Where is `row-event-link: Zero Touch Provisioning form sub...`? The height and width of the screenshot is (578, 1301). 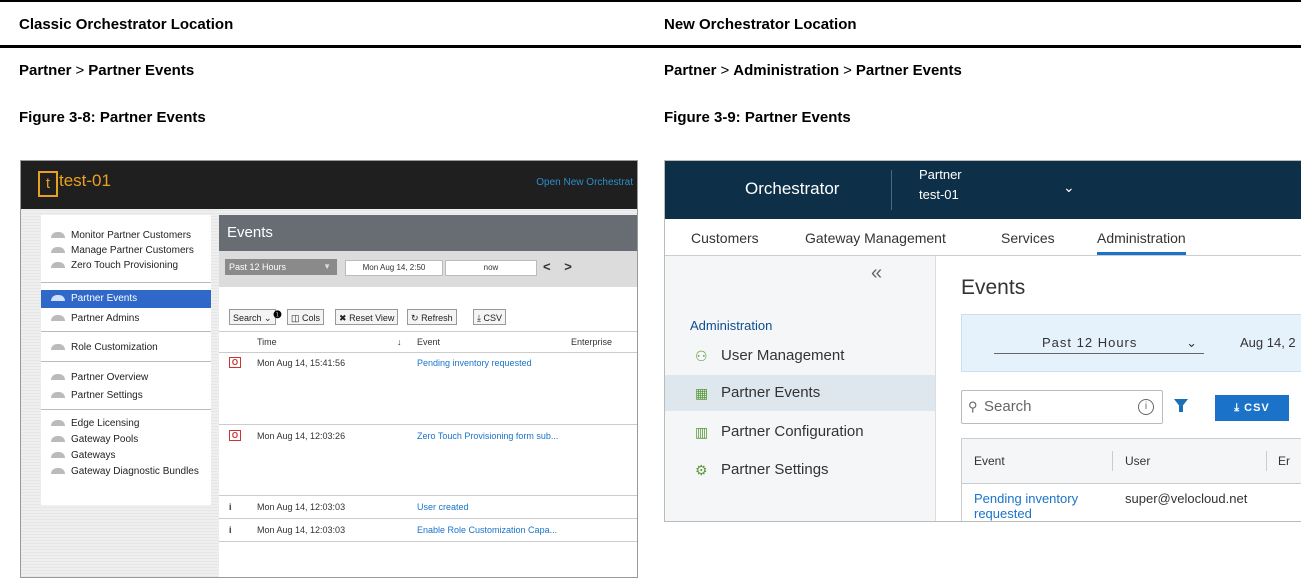 row-event-link: Zero Touch Provisioning form sub... is located at coordinates (487, 436).